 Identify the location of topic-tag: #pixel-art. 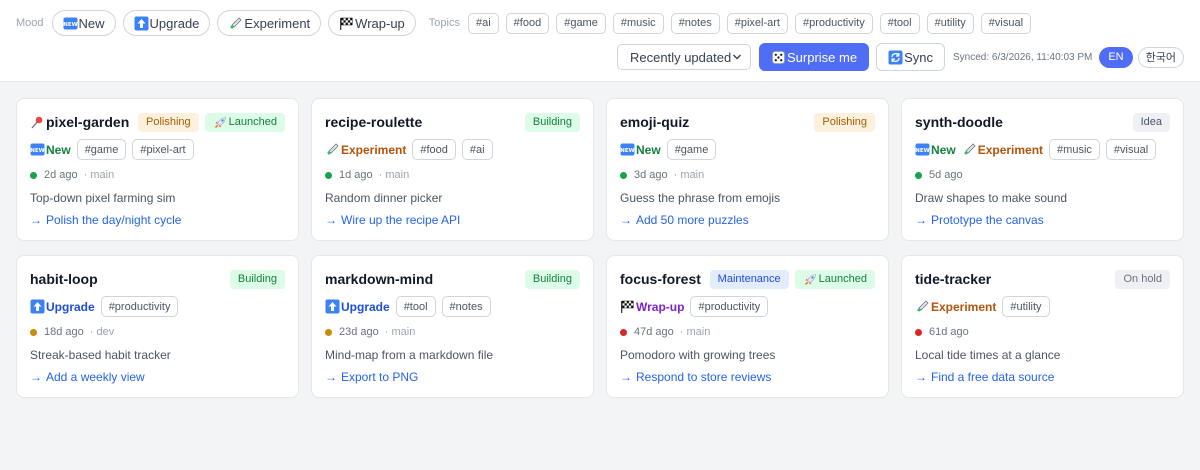
(163, 149).